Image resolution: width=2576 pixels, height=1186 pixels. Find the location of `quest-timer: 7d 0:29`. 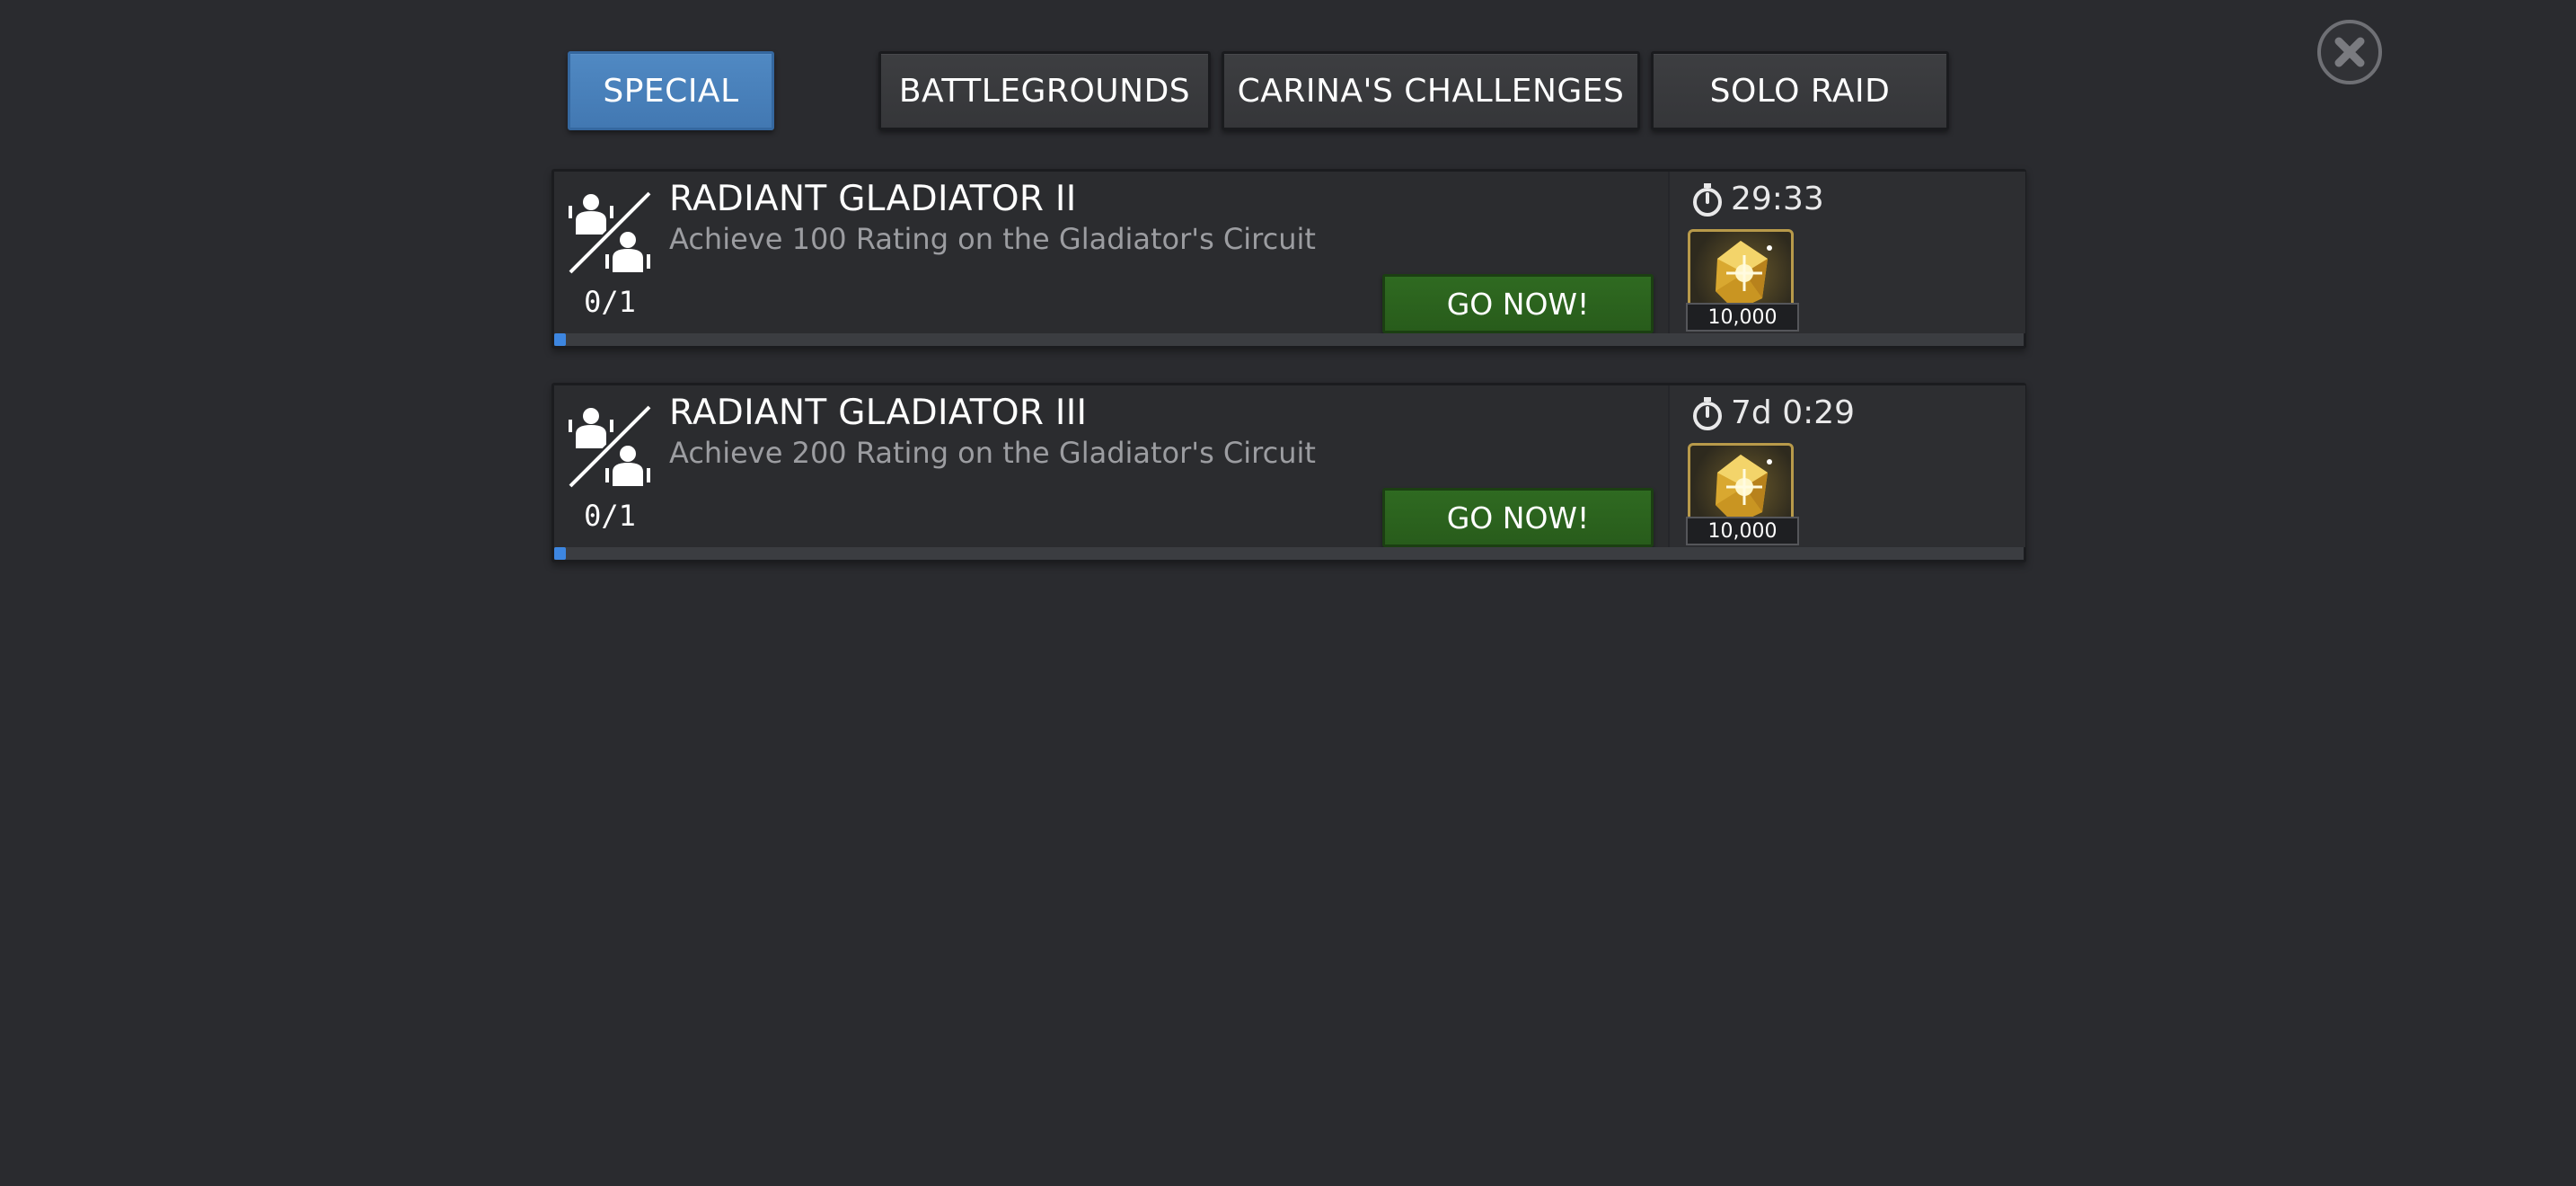

quest-timer: 7d 0:29 is located at coordinates (1772, 412).